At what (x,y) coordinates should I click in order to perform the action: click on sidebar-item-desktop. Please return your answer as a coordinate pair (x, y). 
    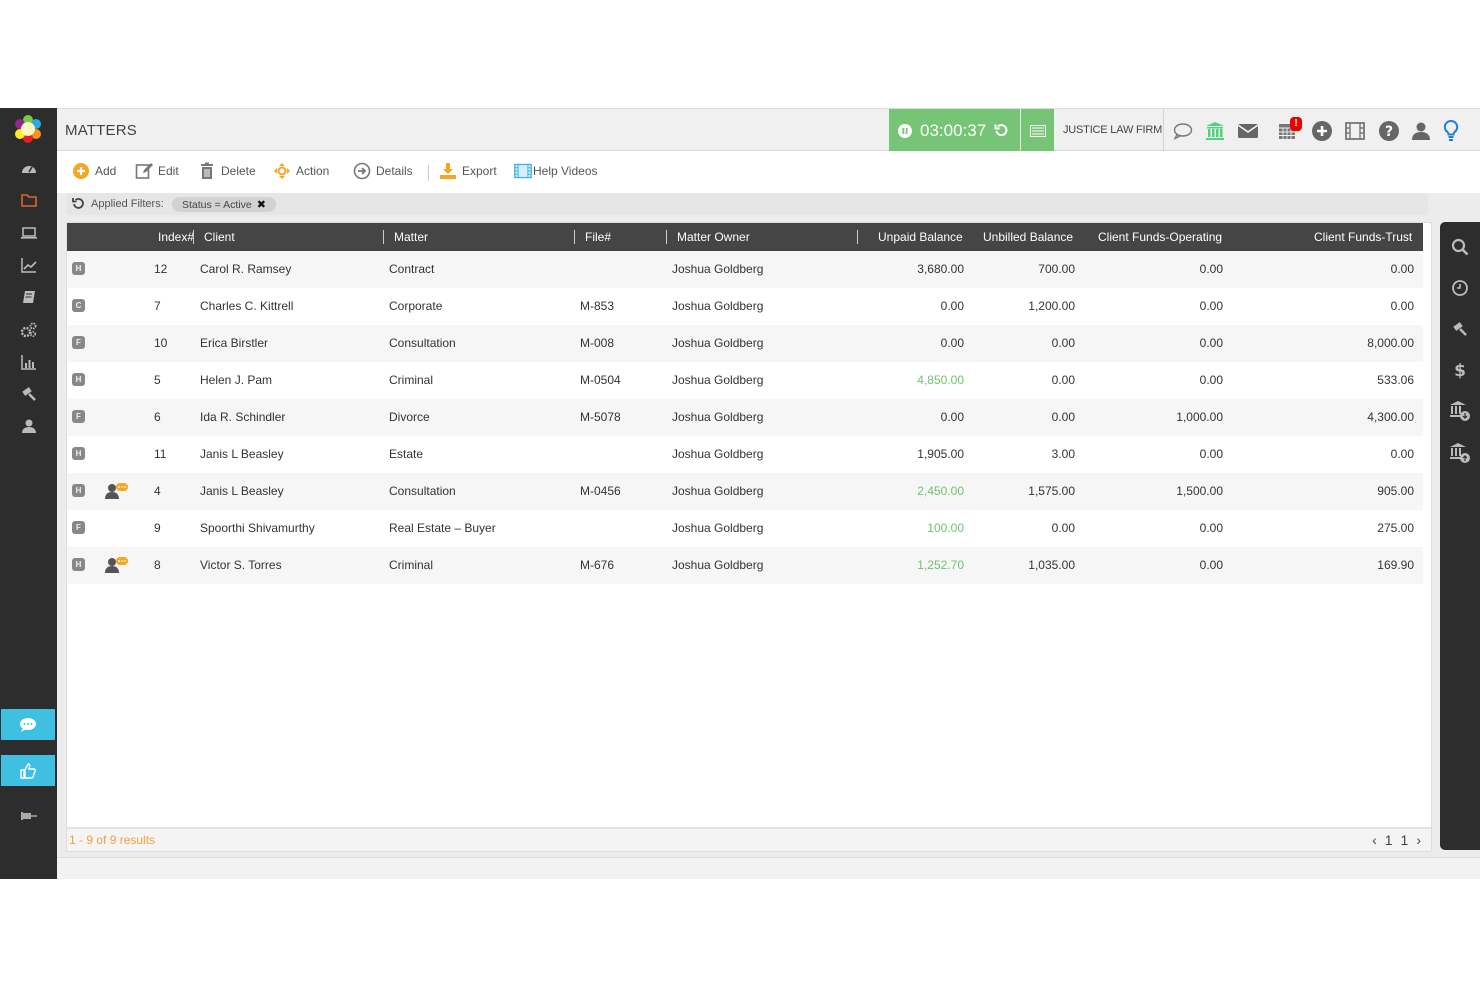
    Looking at the image, I should click on (28, 232).